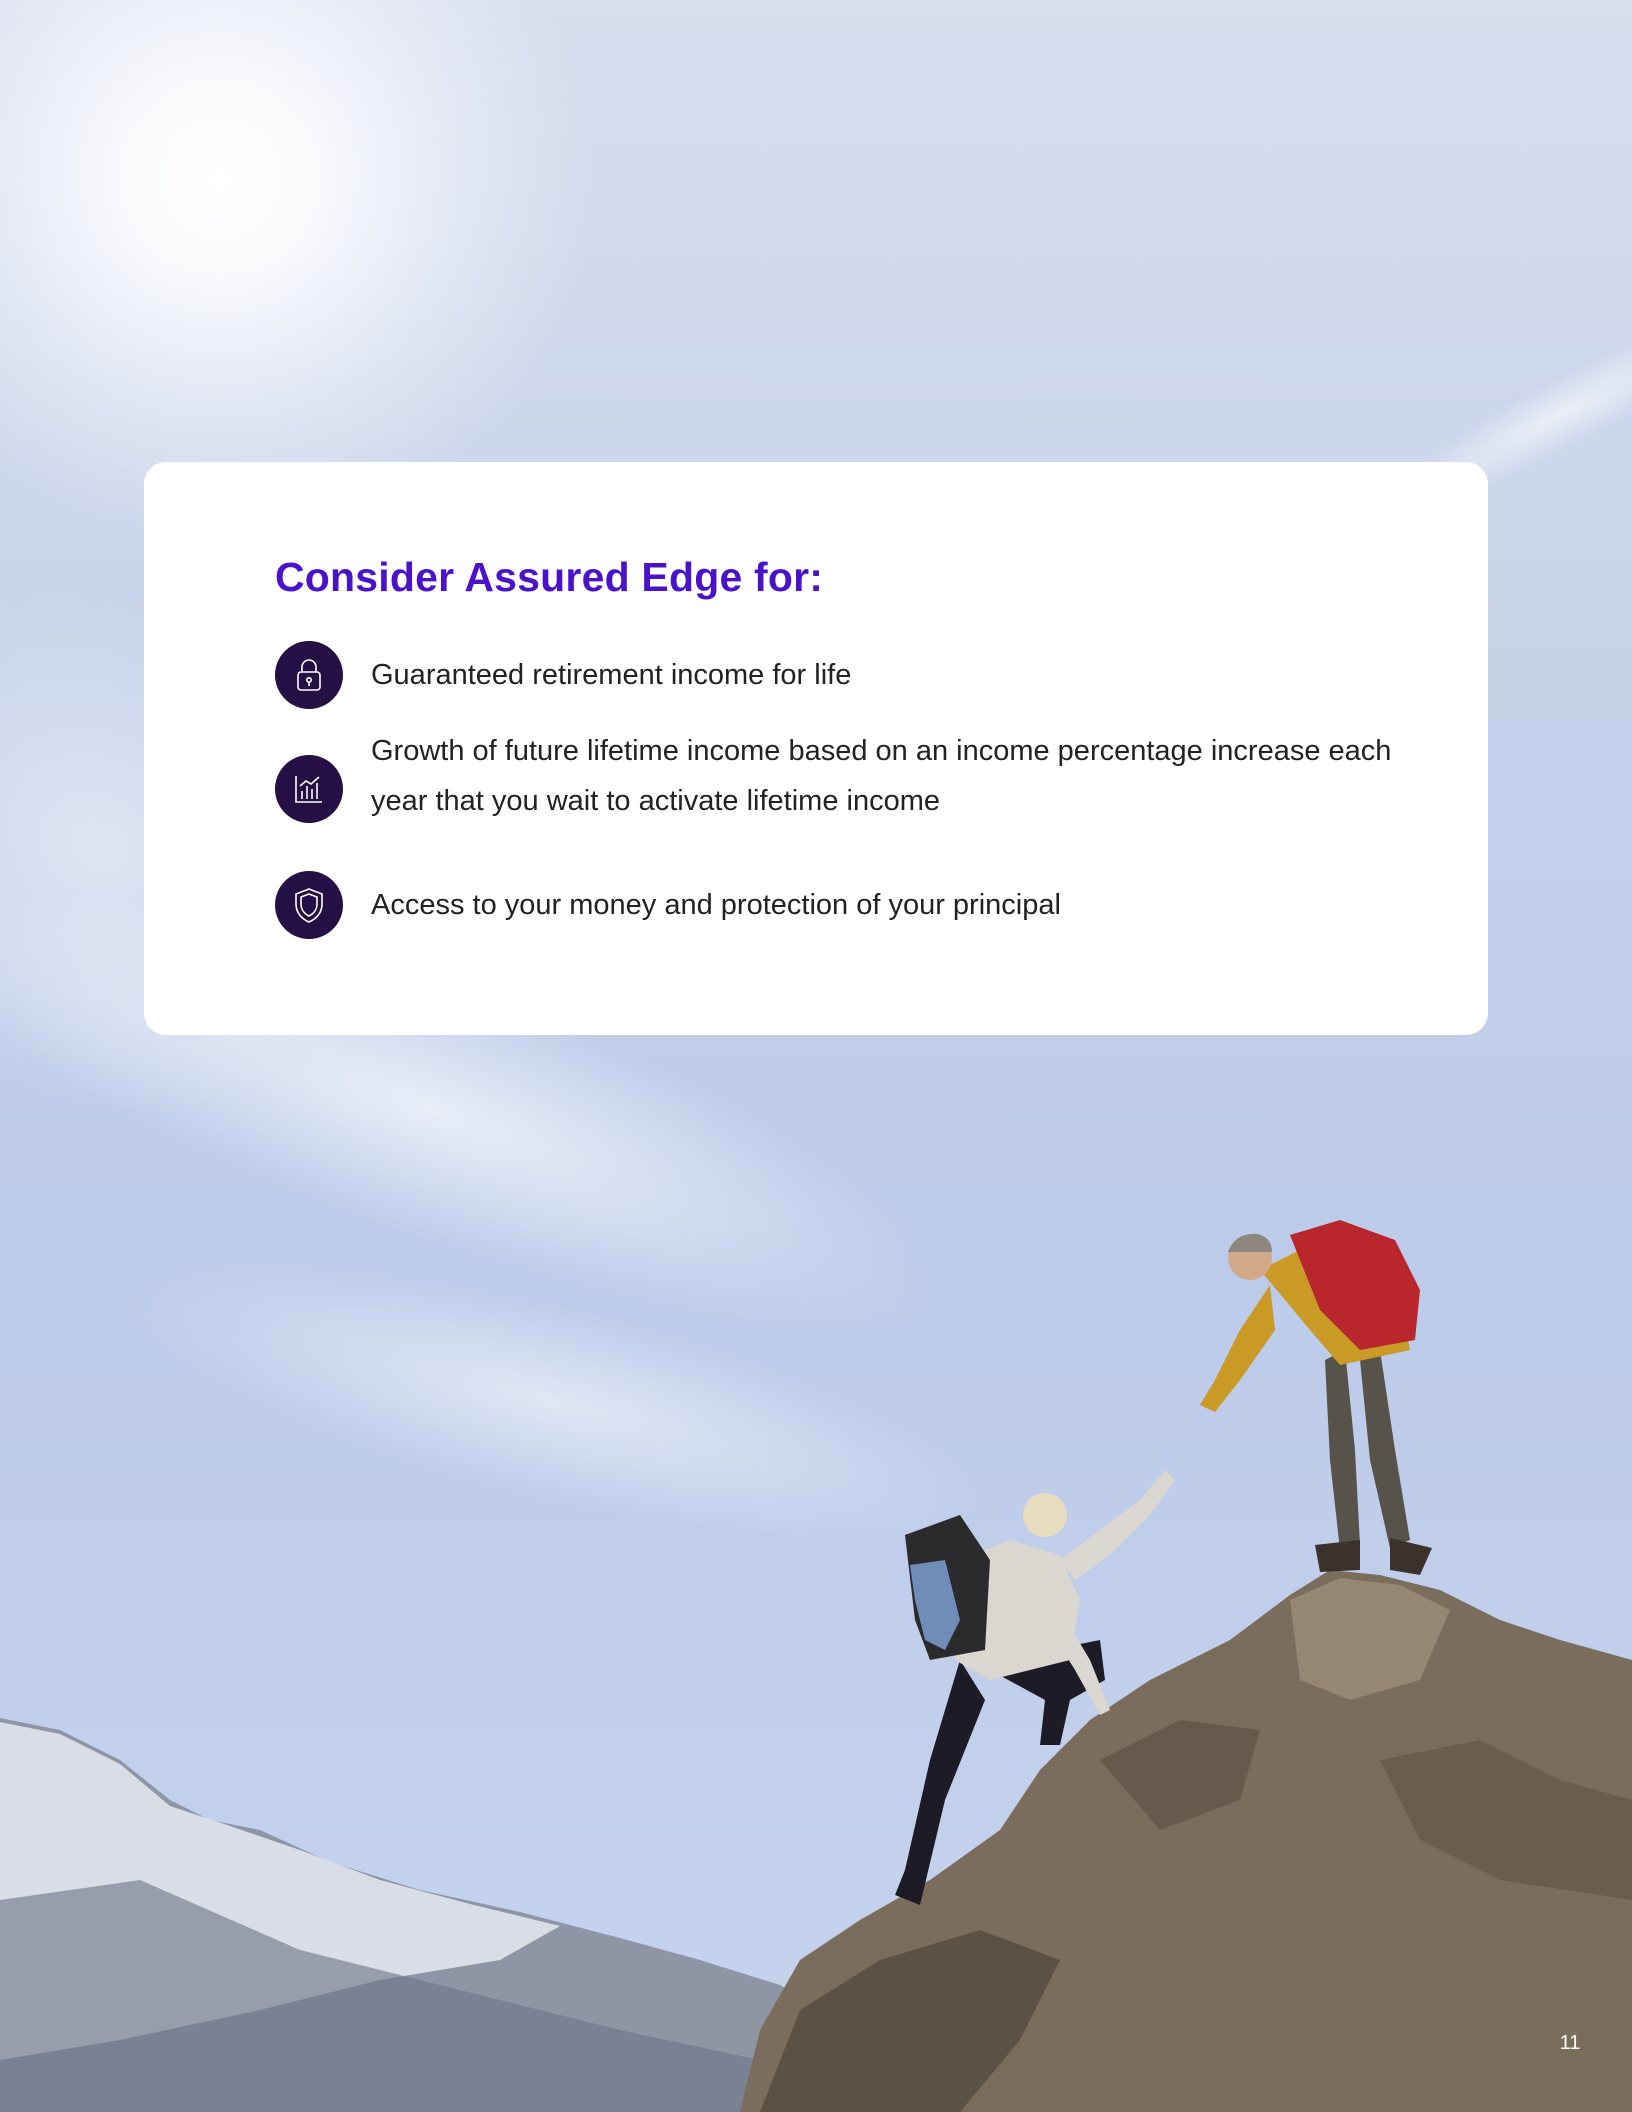 The width and height of the screenshot is (1632, 2112). Describe the element at coordinates (1367, 1450) in the screenshot. I see `hiker-standing-legs` at that location.